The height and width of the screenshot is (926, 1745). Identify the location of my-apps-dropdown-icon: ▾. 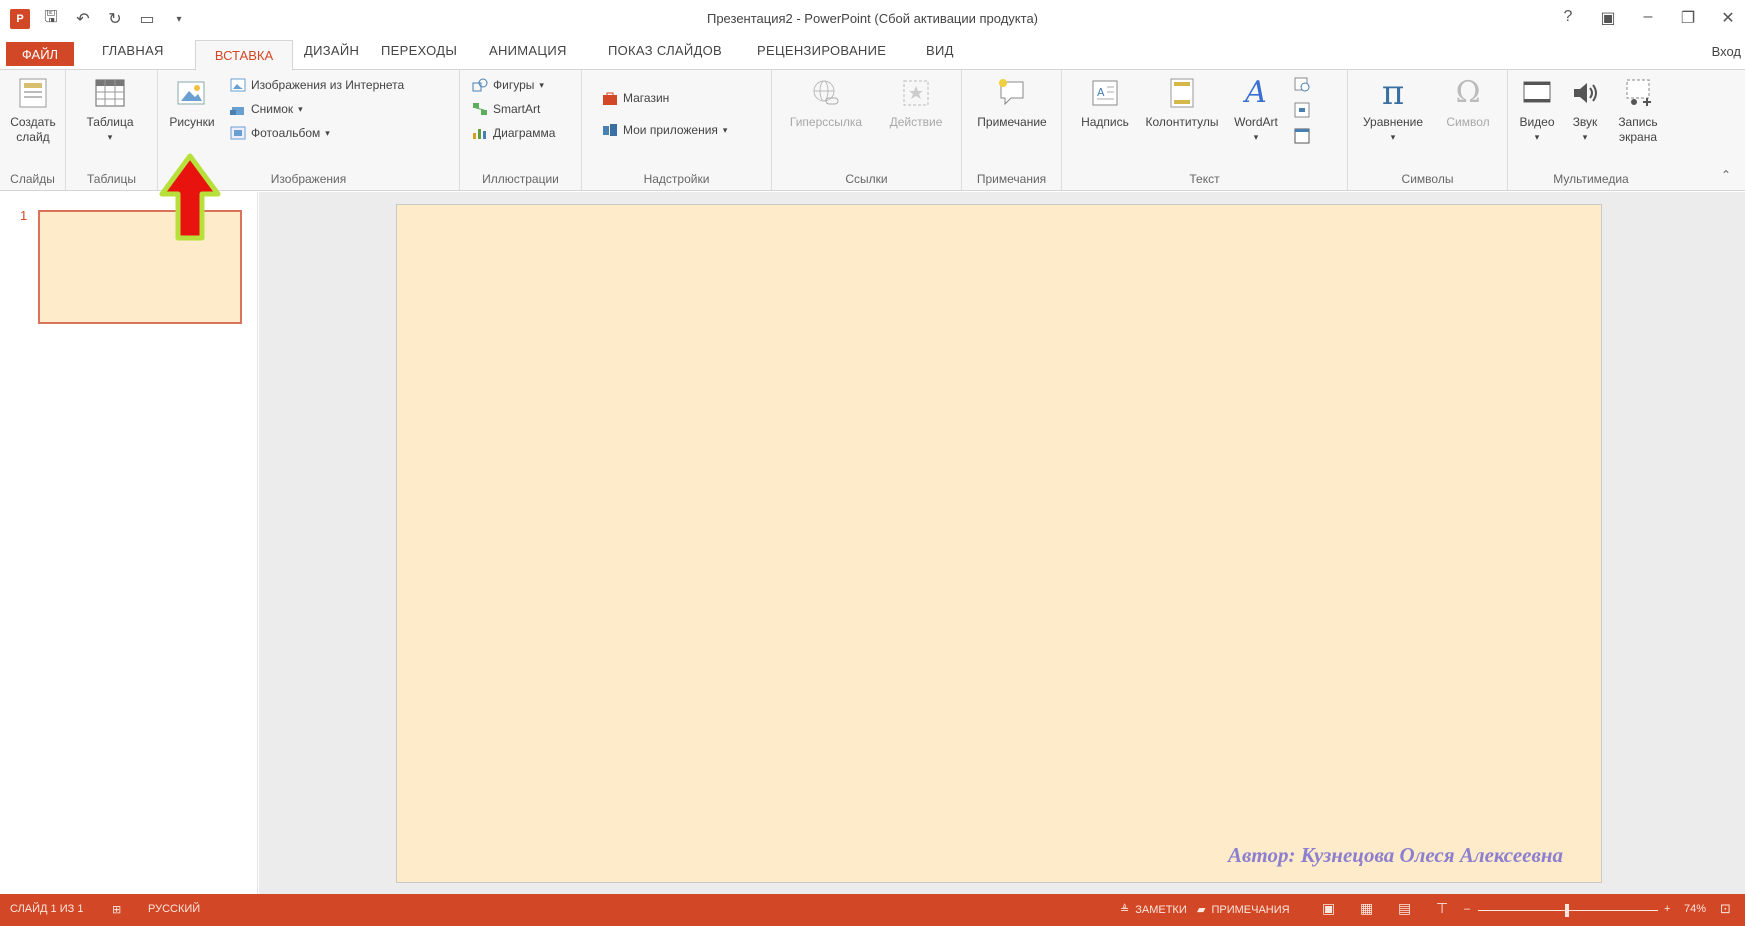
(725, 129).